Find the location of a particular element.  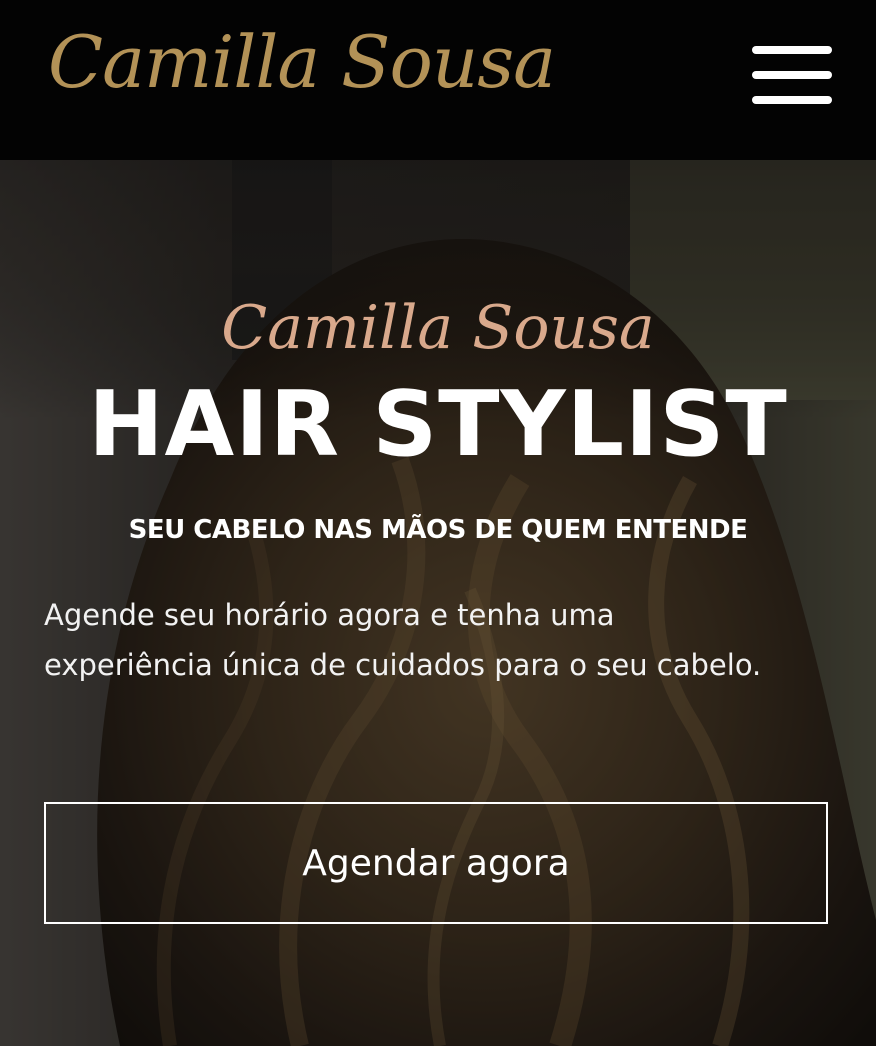

book-now-button: Agendar agora is located at coordinates (436, 863).